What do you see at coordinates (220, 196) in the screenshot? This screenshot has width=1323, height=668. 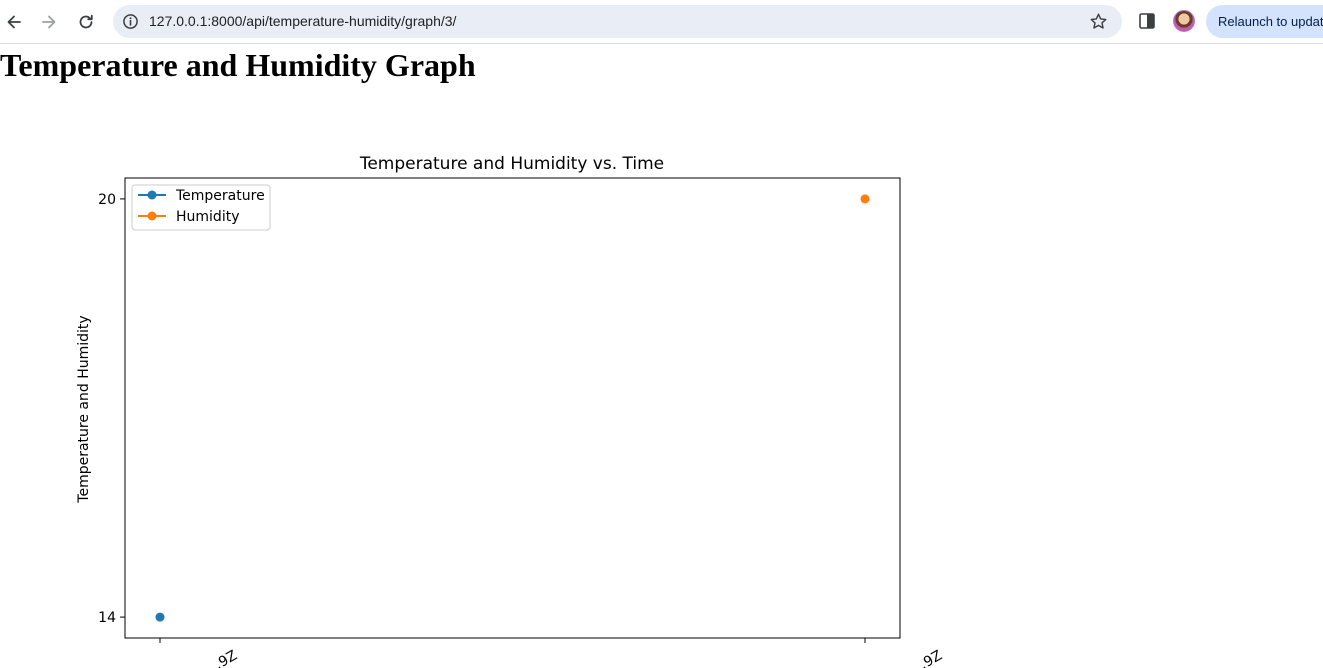 I see `legend-temperature-label: Temperature` at bounding box center [220, 196].